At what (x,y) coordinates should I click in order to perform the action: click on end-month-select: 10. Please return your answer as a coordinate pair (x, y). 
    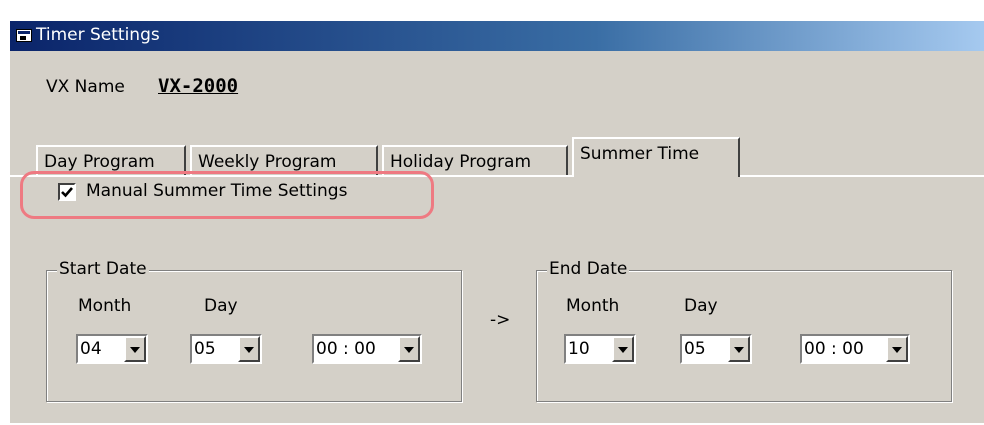
    Looking at the image, I should click on (600, 349).